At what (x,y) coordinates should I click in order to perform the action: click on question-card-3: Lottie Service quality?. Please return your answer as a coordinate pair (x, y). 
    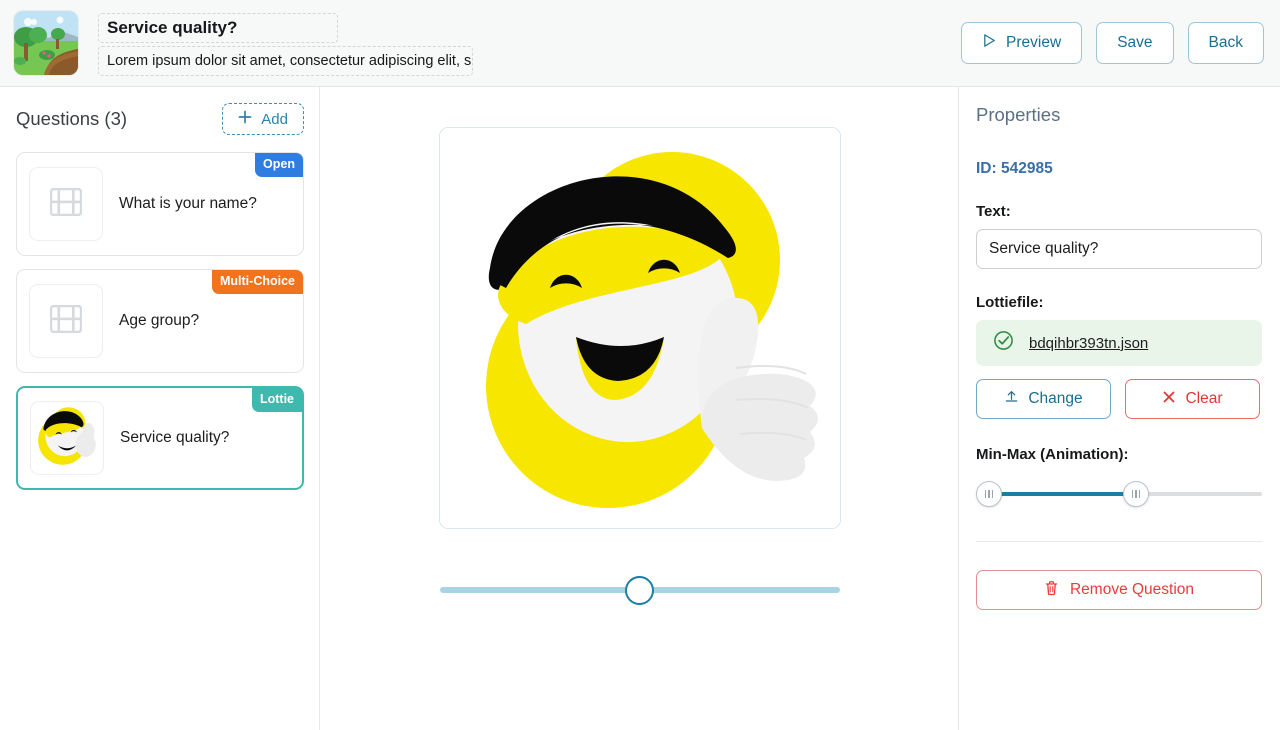
    Looking at the image, I should click on (160, 438).